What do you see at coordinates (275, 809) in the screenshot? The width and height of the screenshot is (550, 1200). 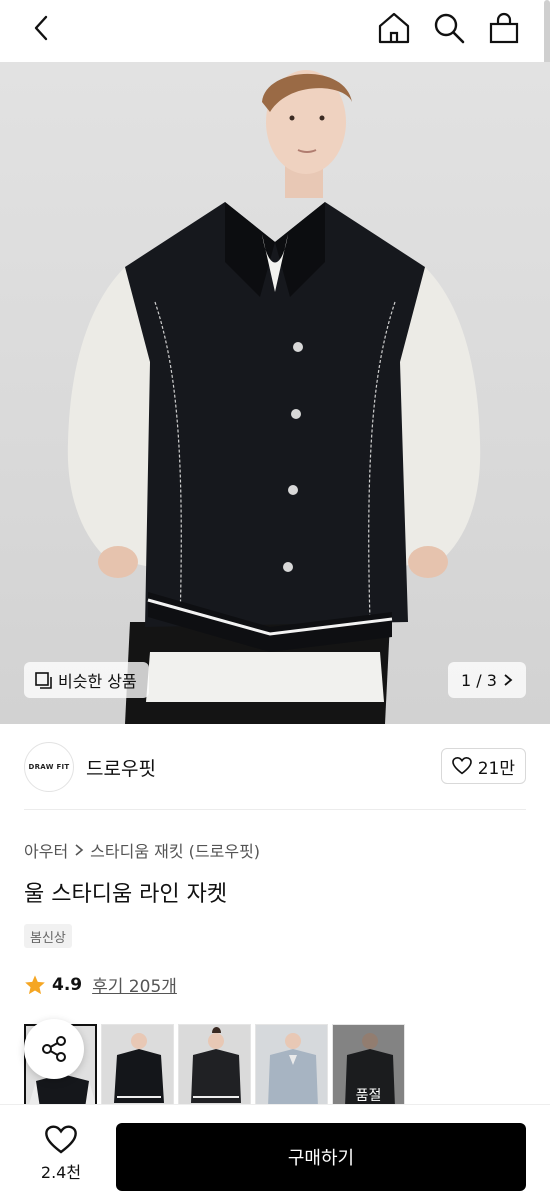 I see `divider` at bounding box center [275, 809].